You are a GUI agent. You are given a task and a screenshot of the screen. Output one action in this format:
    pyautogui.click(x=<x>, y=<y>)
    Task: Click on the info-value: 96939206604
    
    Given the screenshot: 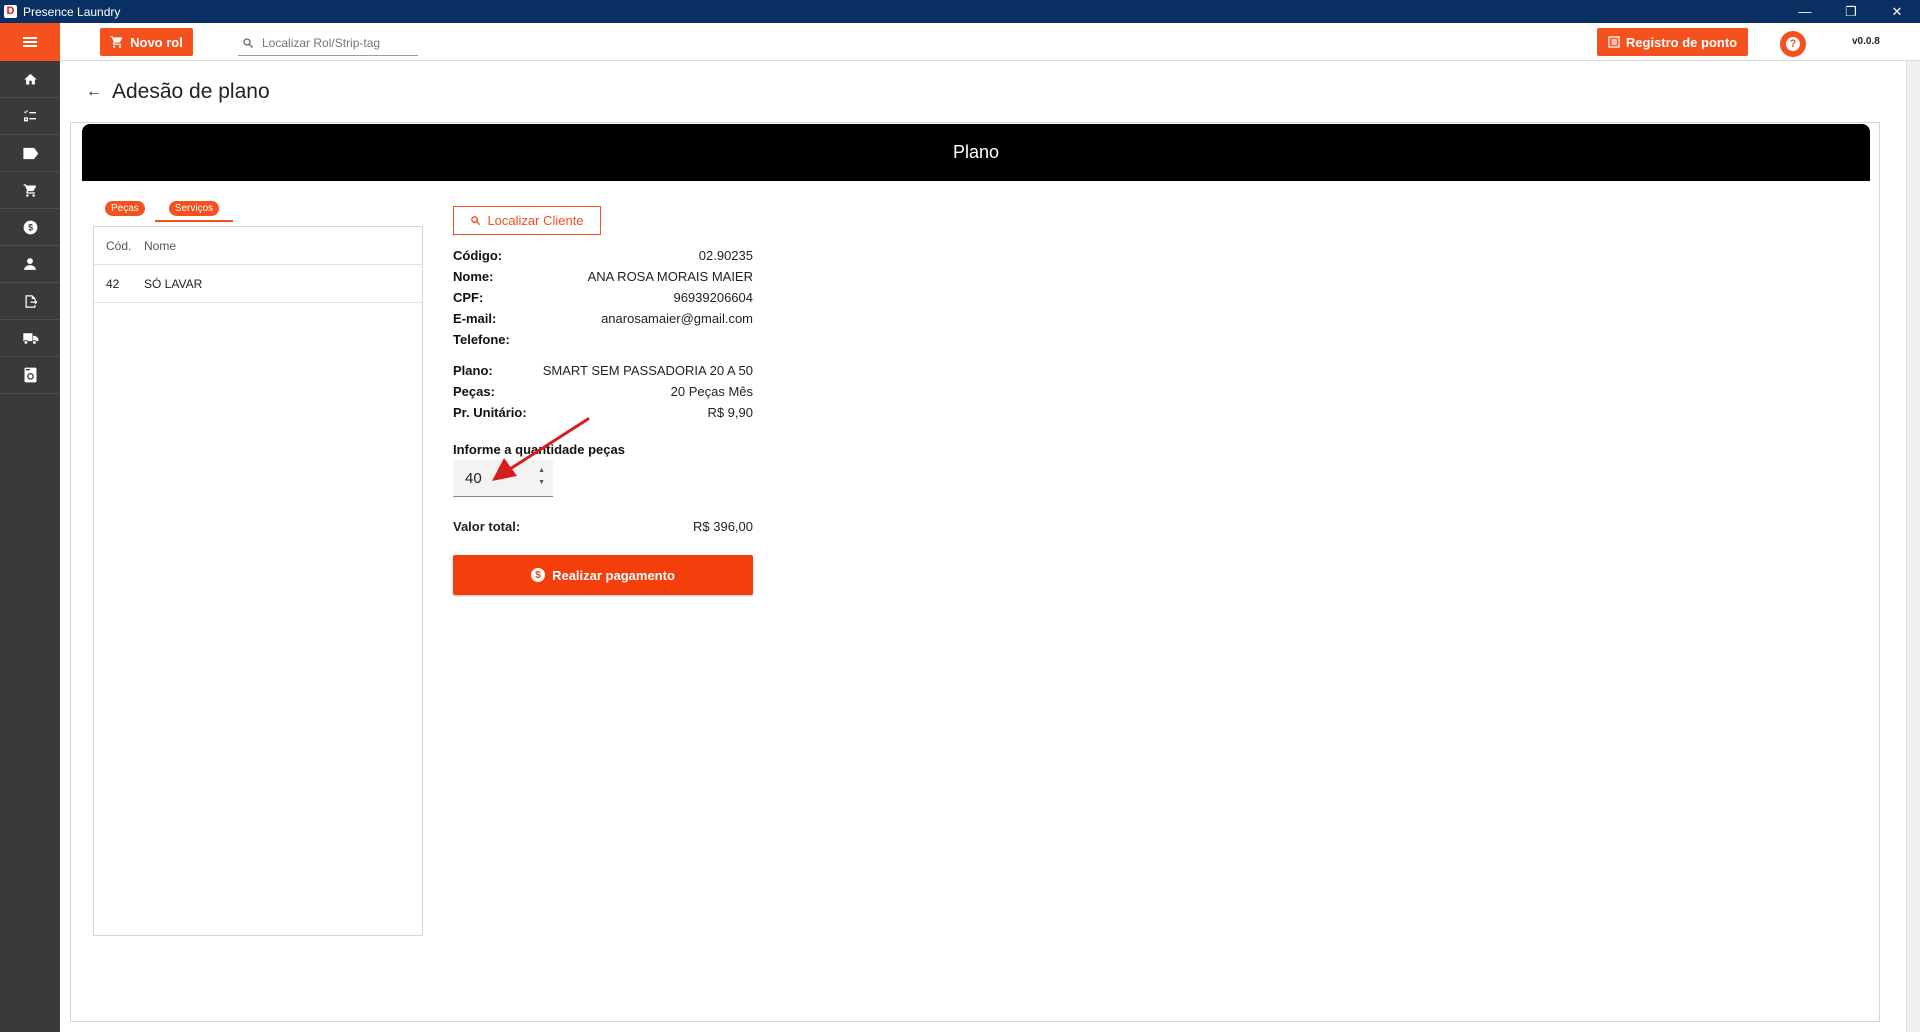 What is the action you would take?
    pyautogui.click(x=713, y=297)
    